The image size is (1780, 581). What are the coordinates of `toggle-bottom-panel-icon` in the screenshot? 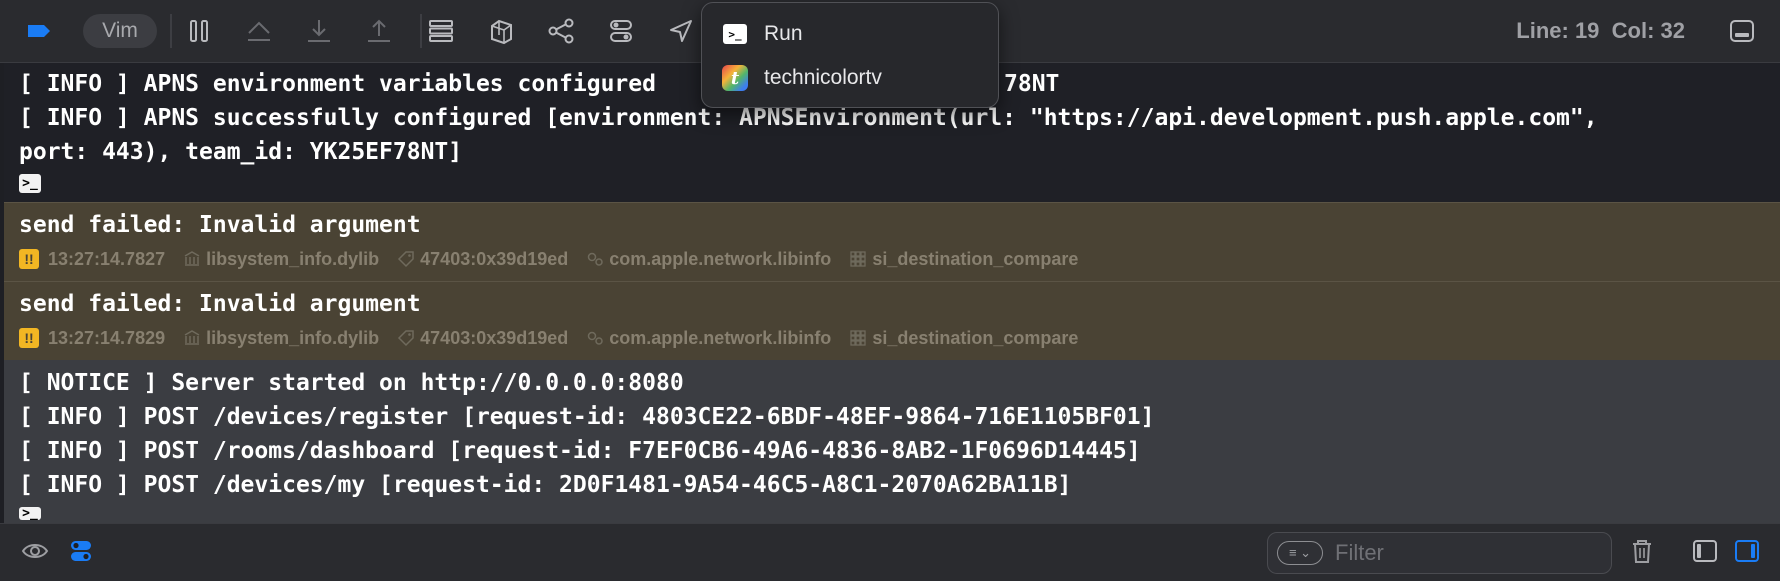 It's located at (1742, 31).